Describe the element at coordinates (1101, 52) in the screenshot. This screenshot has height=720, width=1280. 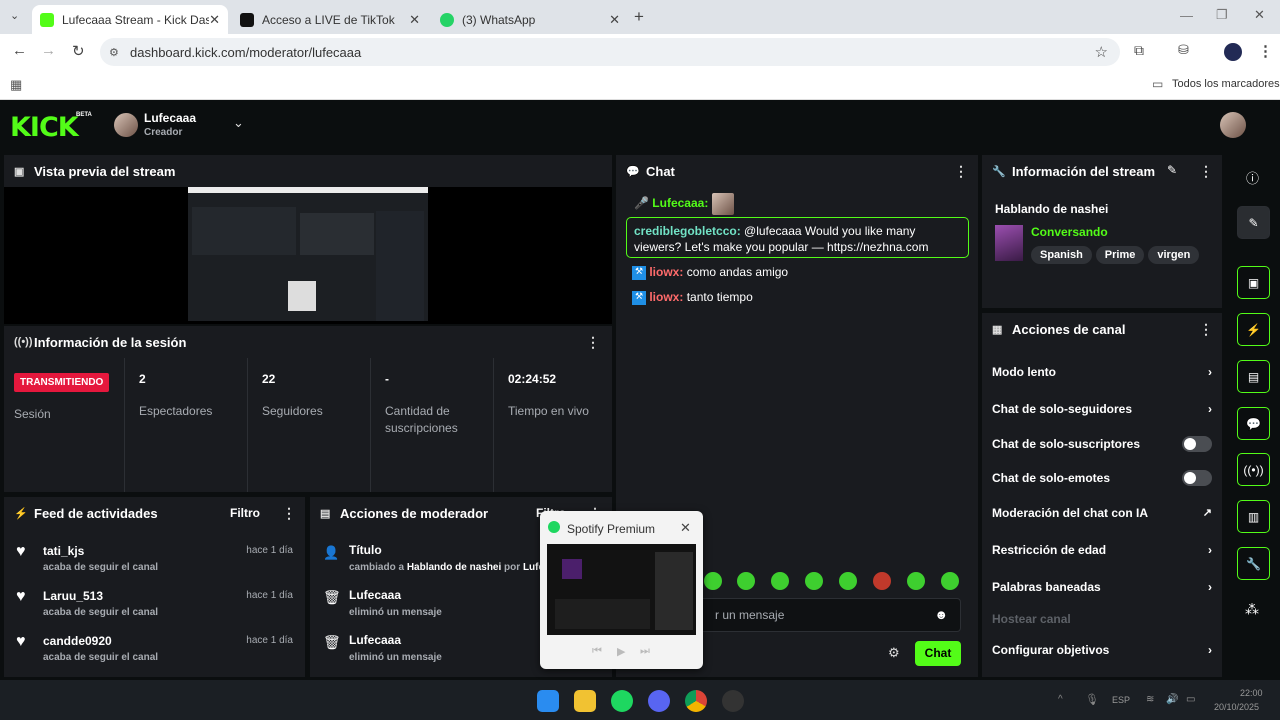
I see `bookmark-star-icon: ☆` at that location.